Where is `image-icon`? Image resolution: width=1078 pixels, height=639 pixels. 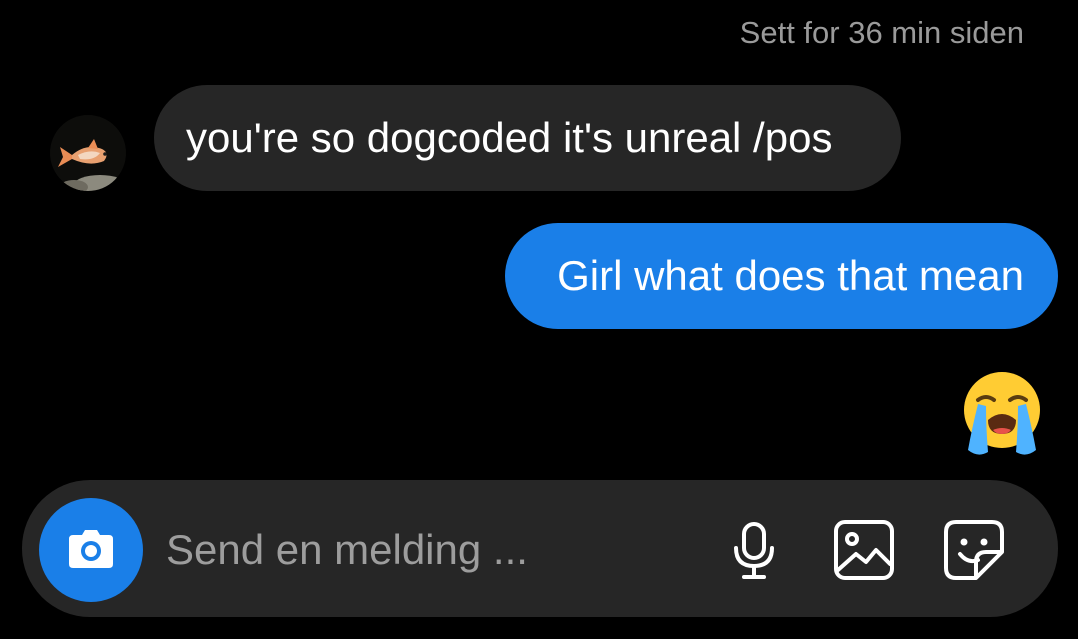
image-icon is located at coordinates (864, 550).